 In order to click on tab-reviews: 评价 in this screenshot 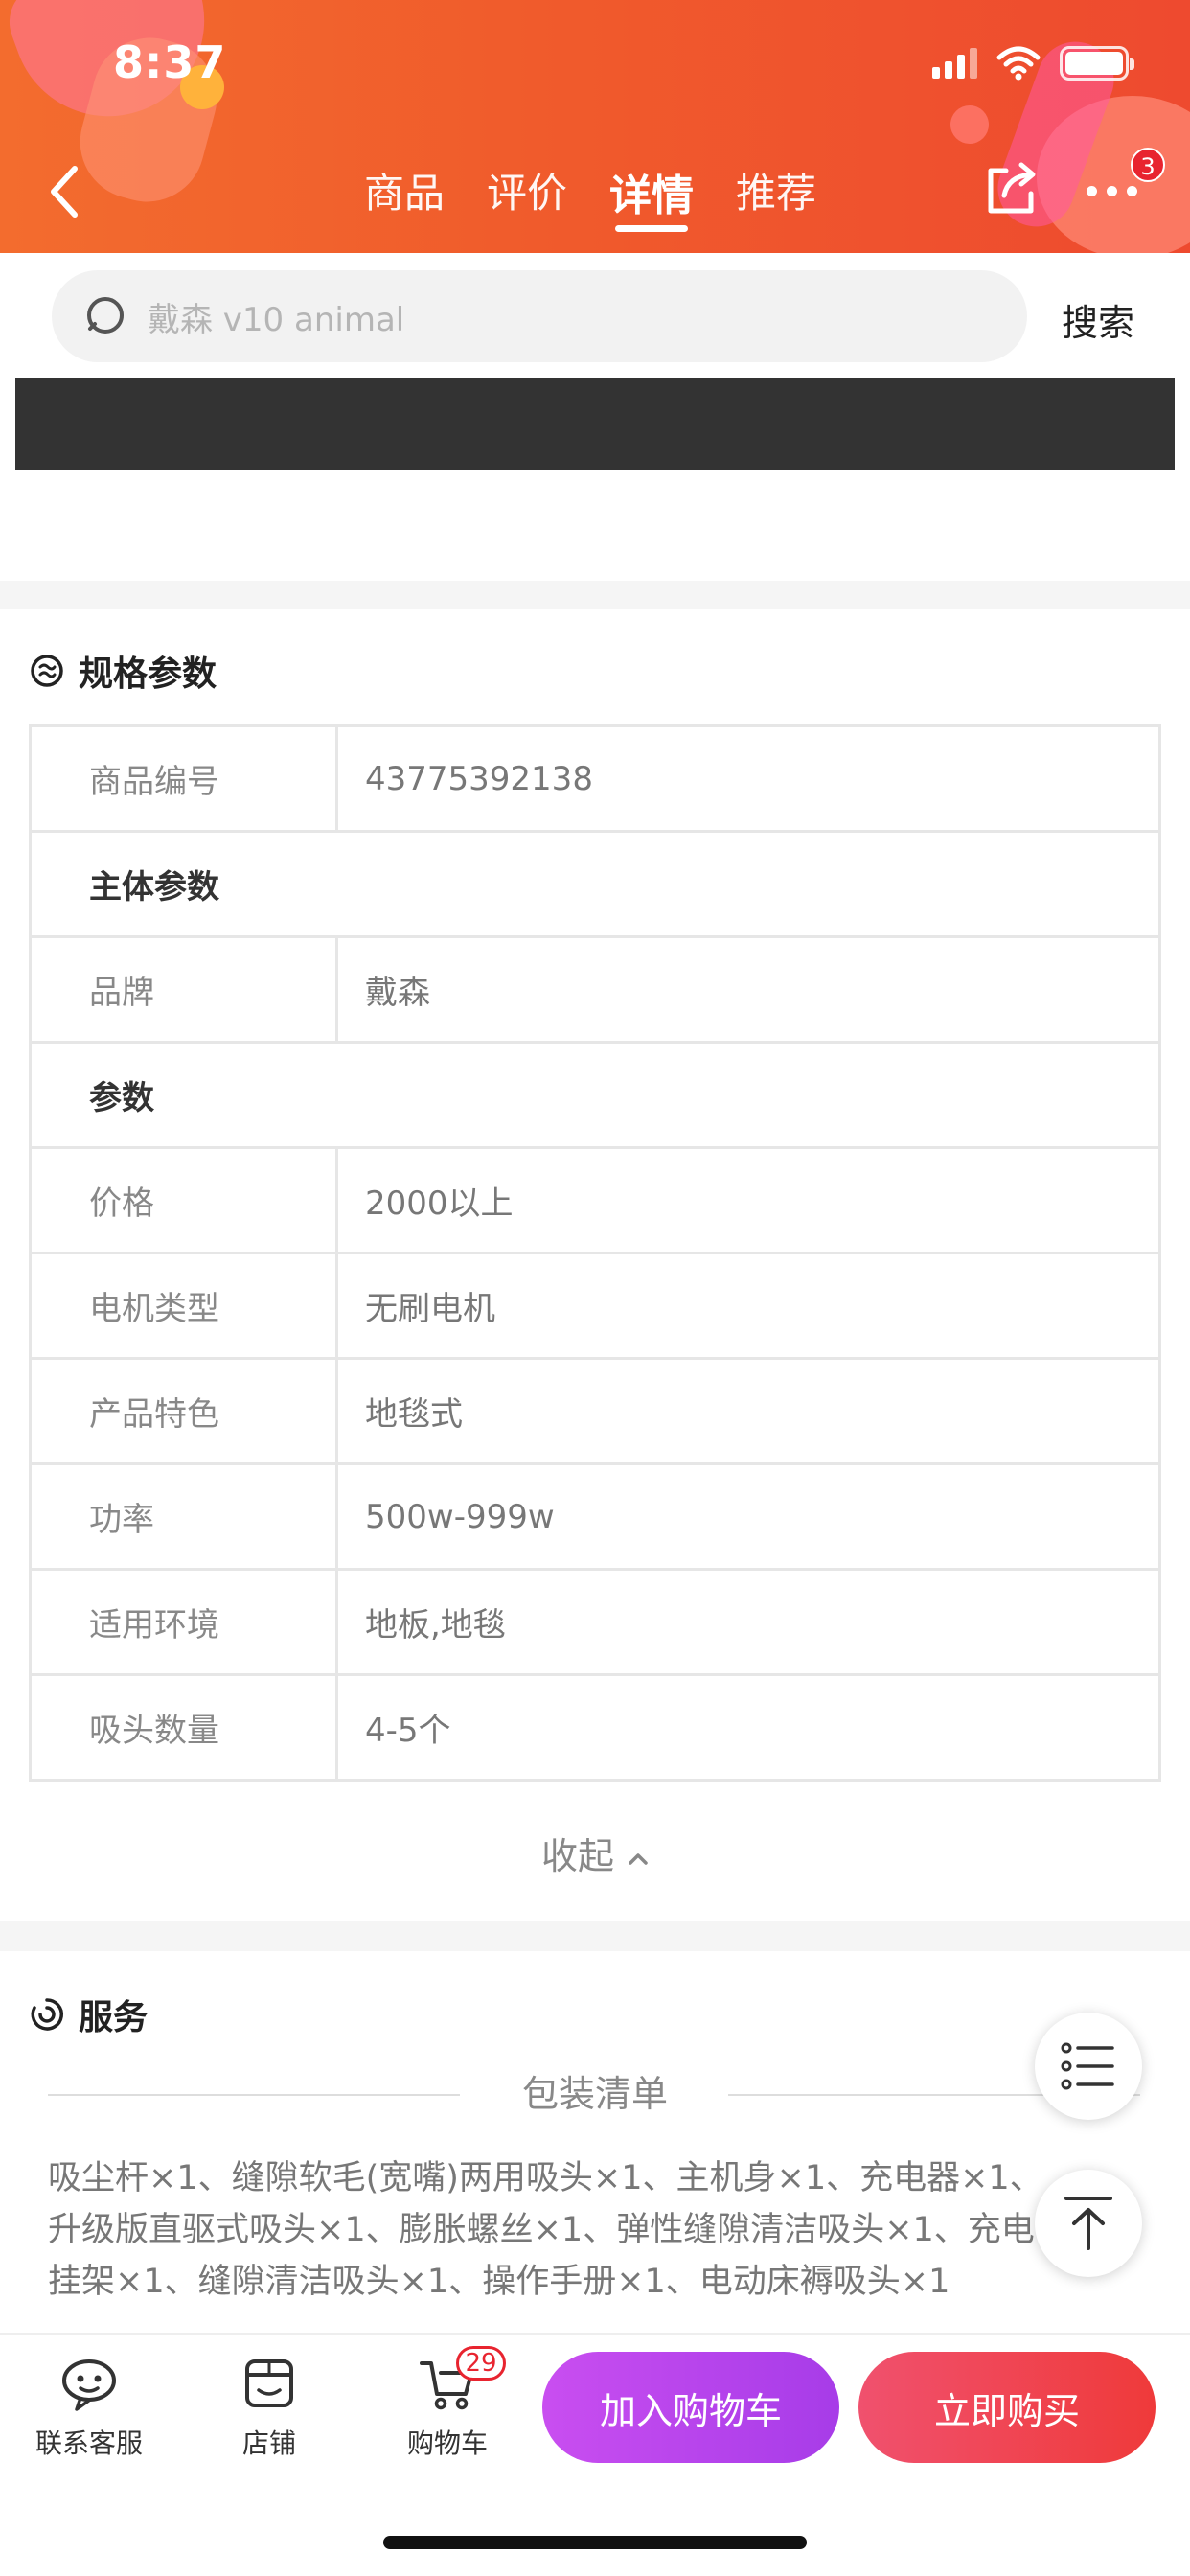, I will do `click(527, 194)`.